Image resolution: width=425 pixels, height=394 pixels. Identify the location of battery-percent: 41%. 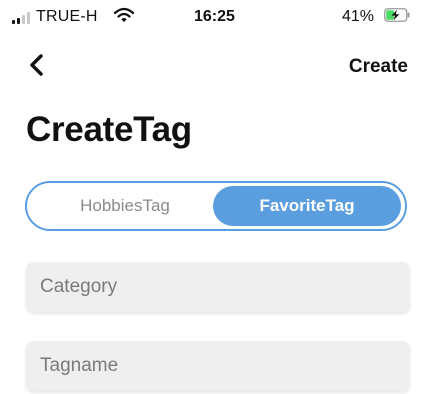
(358, 16).